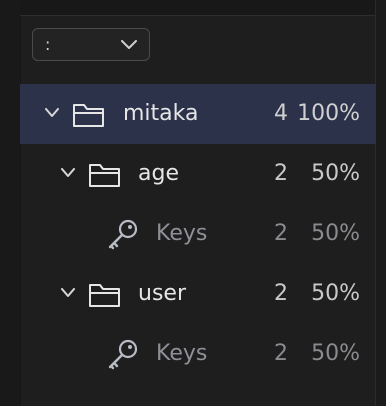  I want to click on top-bar, so click(203, 8).